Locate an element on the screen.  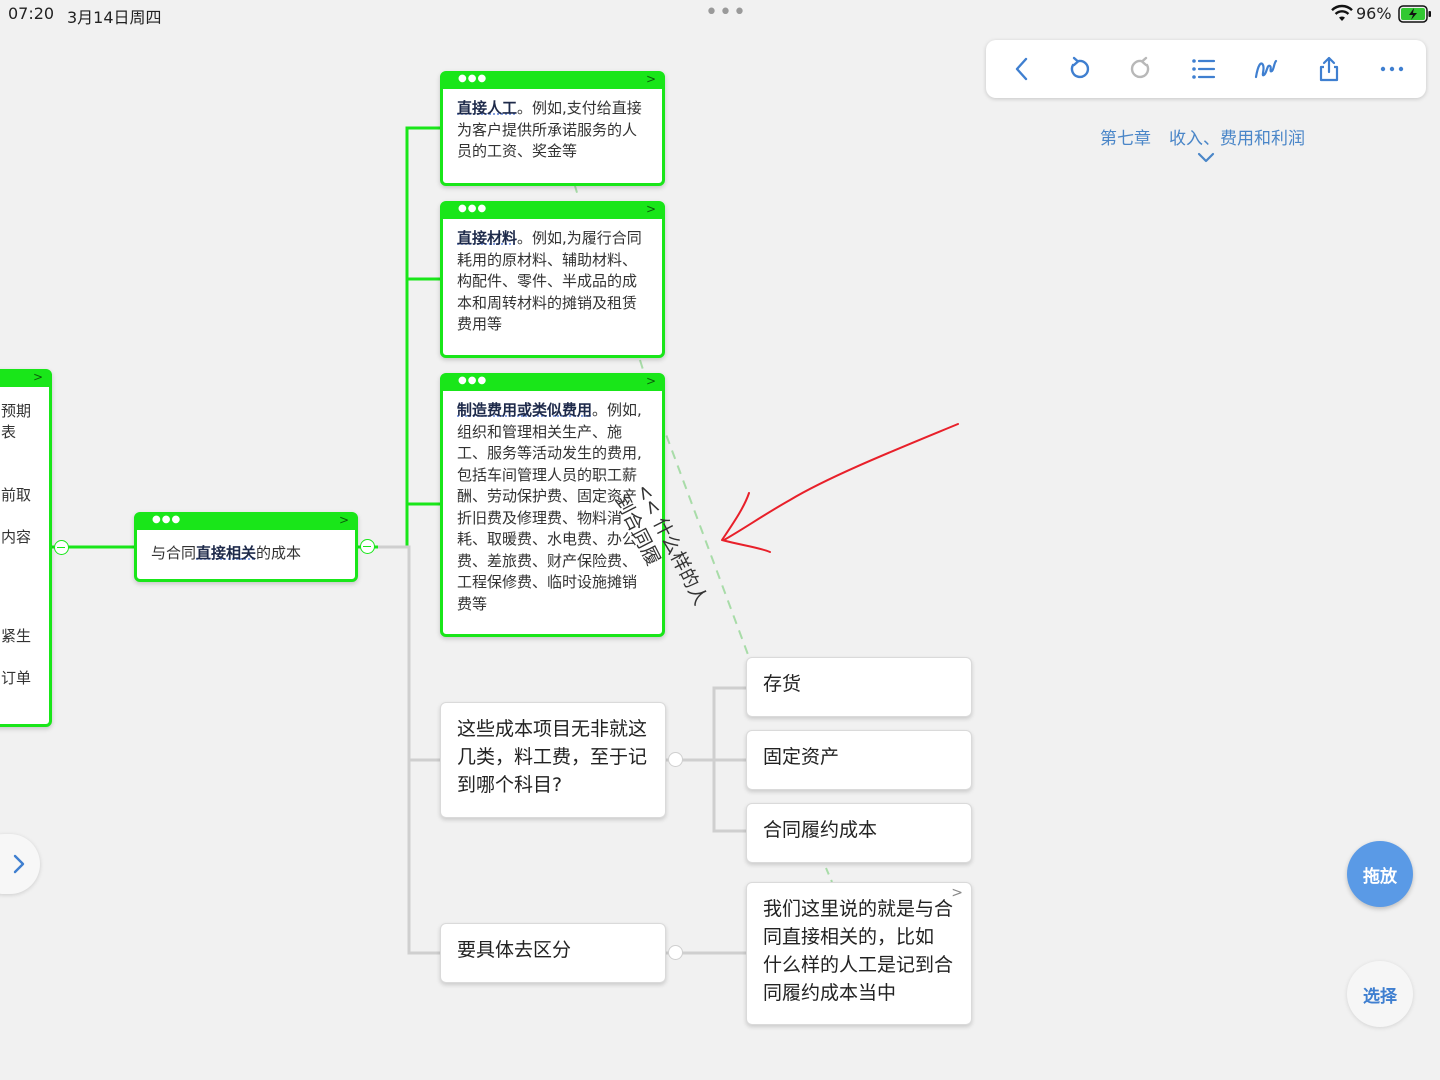
chevron-right-icon is located at coordinates (19, 864).